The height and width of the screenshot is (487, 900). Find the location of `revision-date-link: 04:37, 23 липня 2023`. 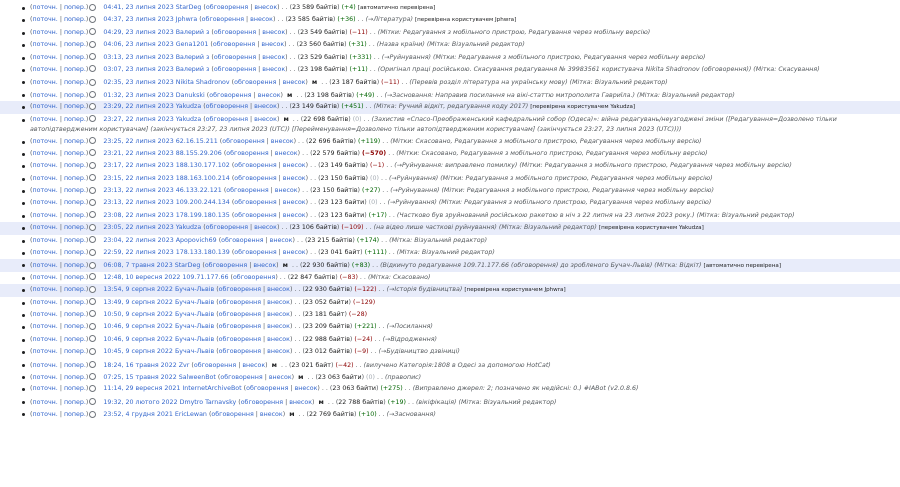

revision-date-link: 04:37, 23 липня 2023 is located at coordinates (138, 19).